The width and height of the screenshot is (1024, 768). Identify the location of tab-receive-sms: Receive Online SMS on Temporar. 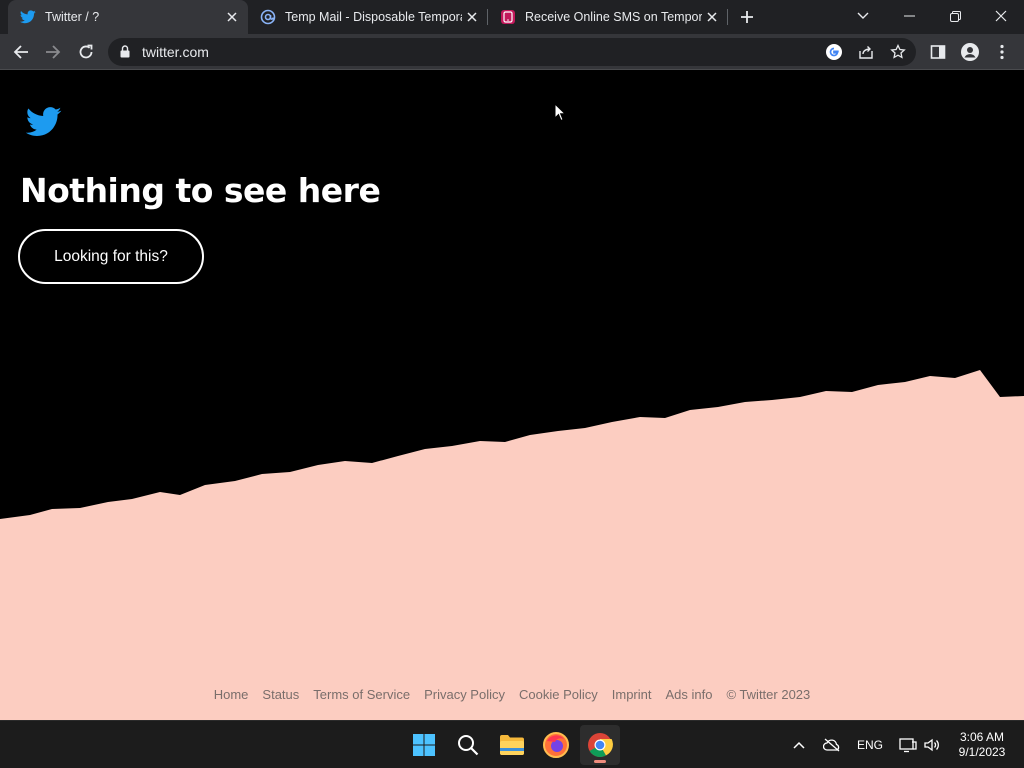
(608, 17).